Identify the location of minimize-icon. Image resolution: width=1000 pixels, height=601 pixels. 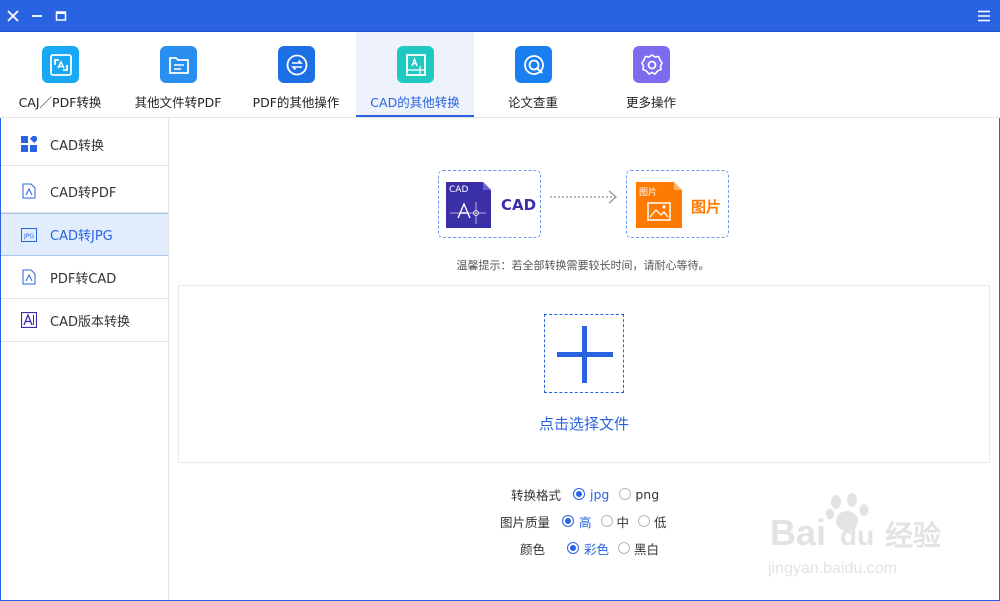
(37, 16).